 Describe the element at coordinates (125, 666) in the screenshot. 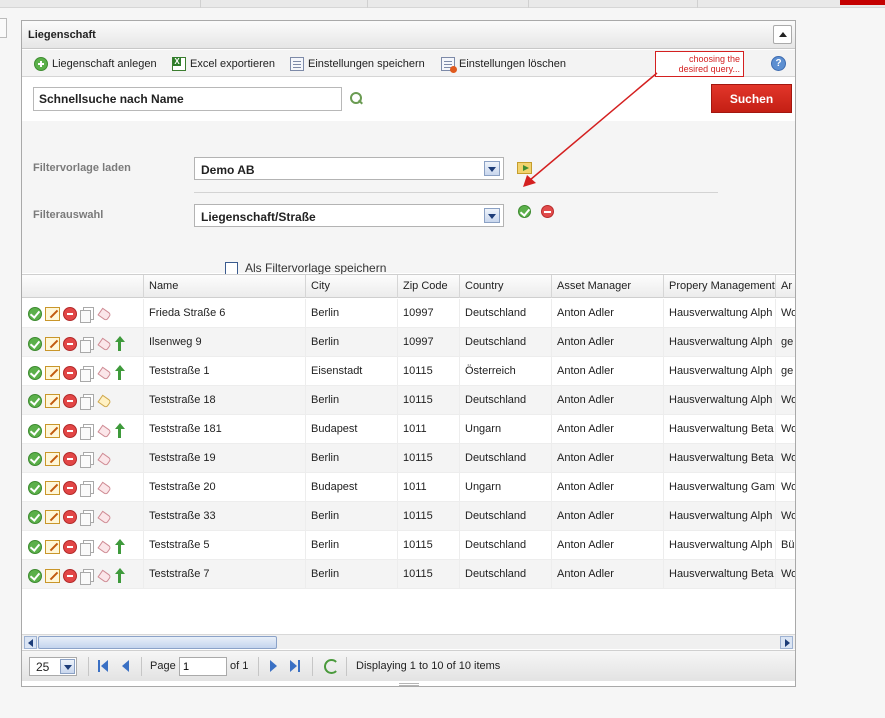

I see `previous-page-icon` at that location.